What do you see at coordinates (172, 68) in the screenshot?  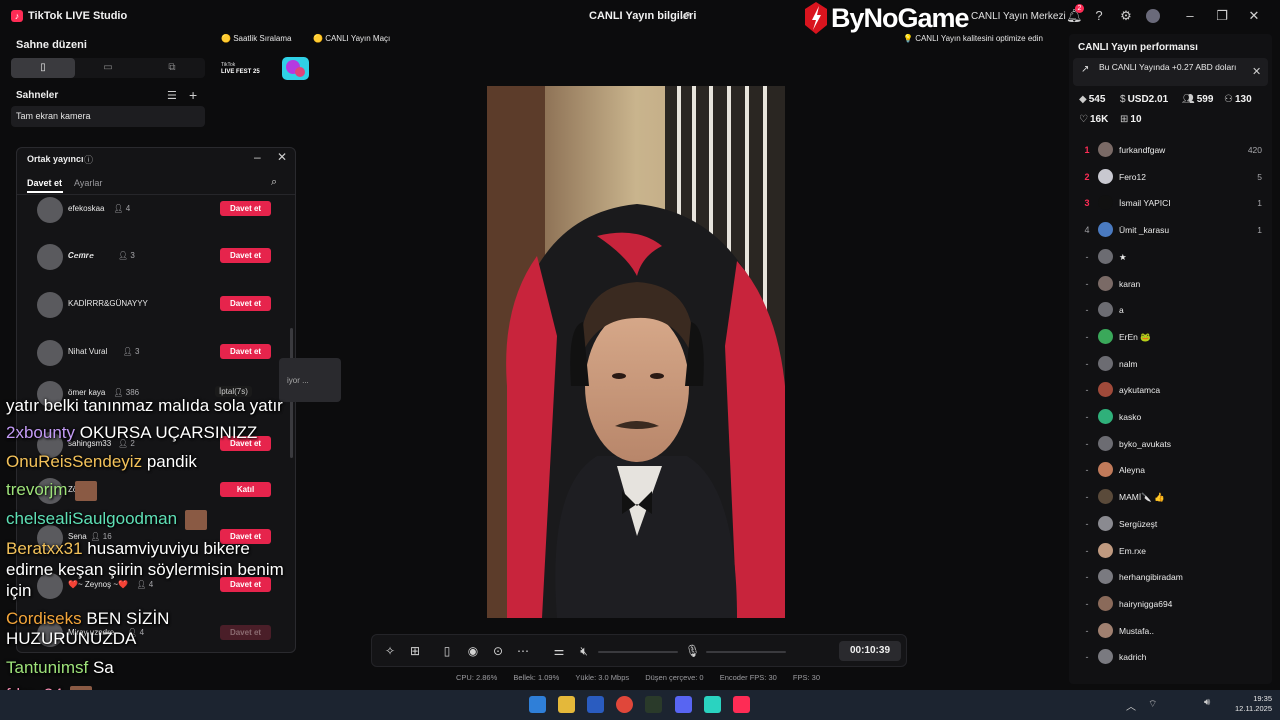 I see `multi-layout-button: ⧉` at bounding box center [172, 68].